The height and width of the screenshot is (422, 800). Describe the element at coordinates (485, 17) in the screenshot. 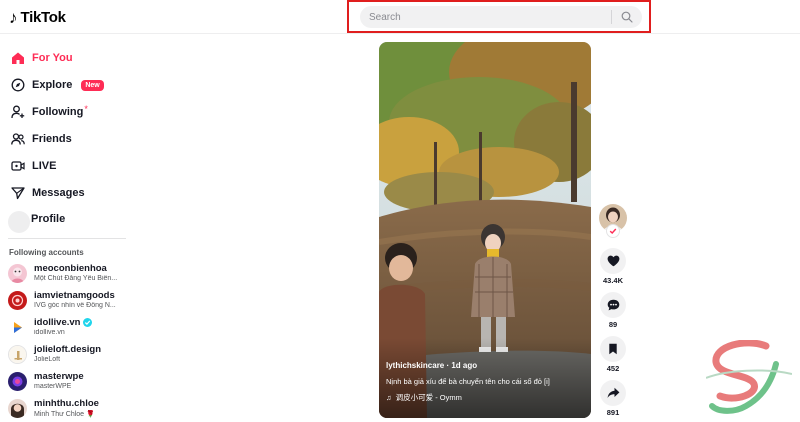

I see `search-input` at that location.